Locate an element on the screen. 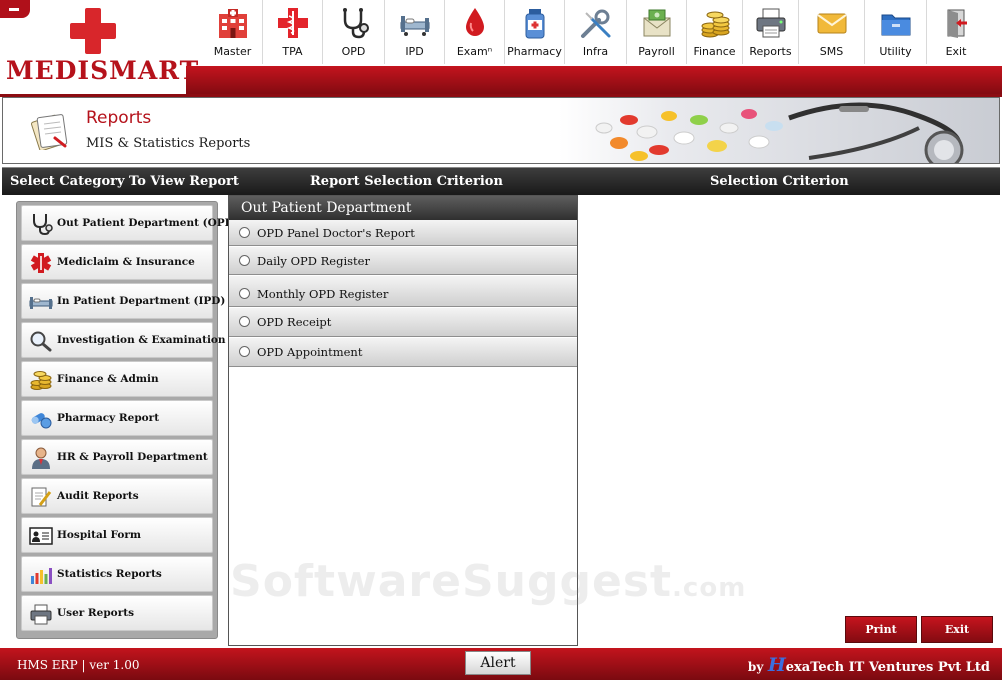 The width and height of the screenshot is (1002, 680). medicine-bottle-icon is located at coordinates (534, 24).